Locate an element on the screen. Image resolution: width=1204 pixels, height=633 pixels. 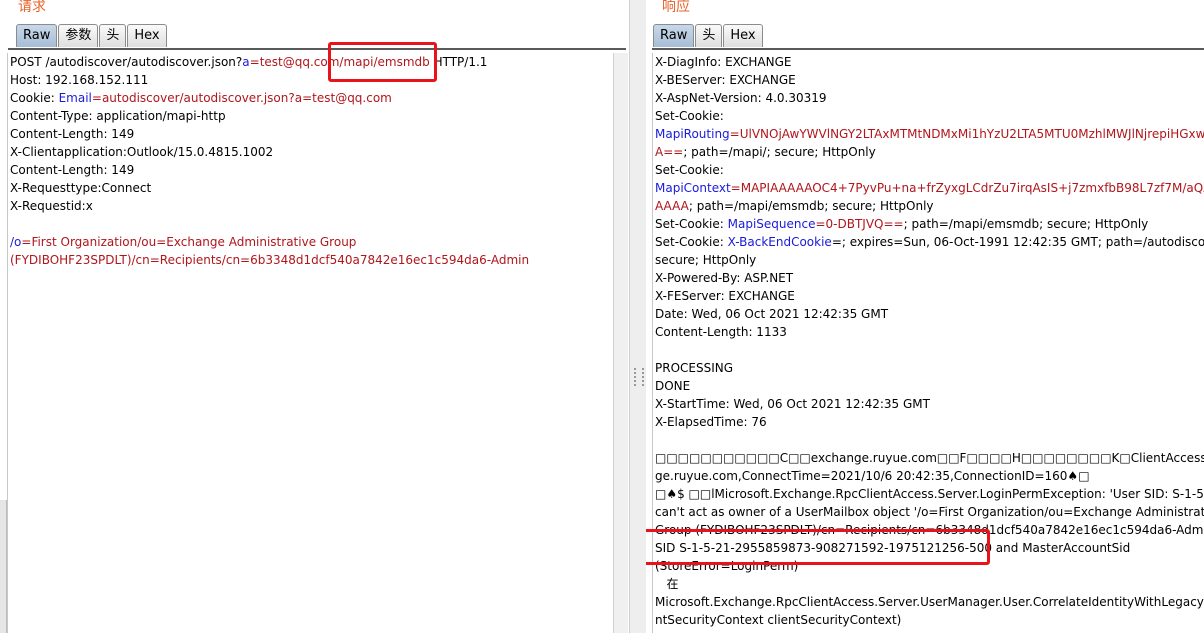
response-line: X-ElapsedTime: 76 is located at coordinates (928, 422).